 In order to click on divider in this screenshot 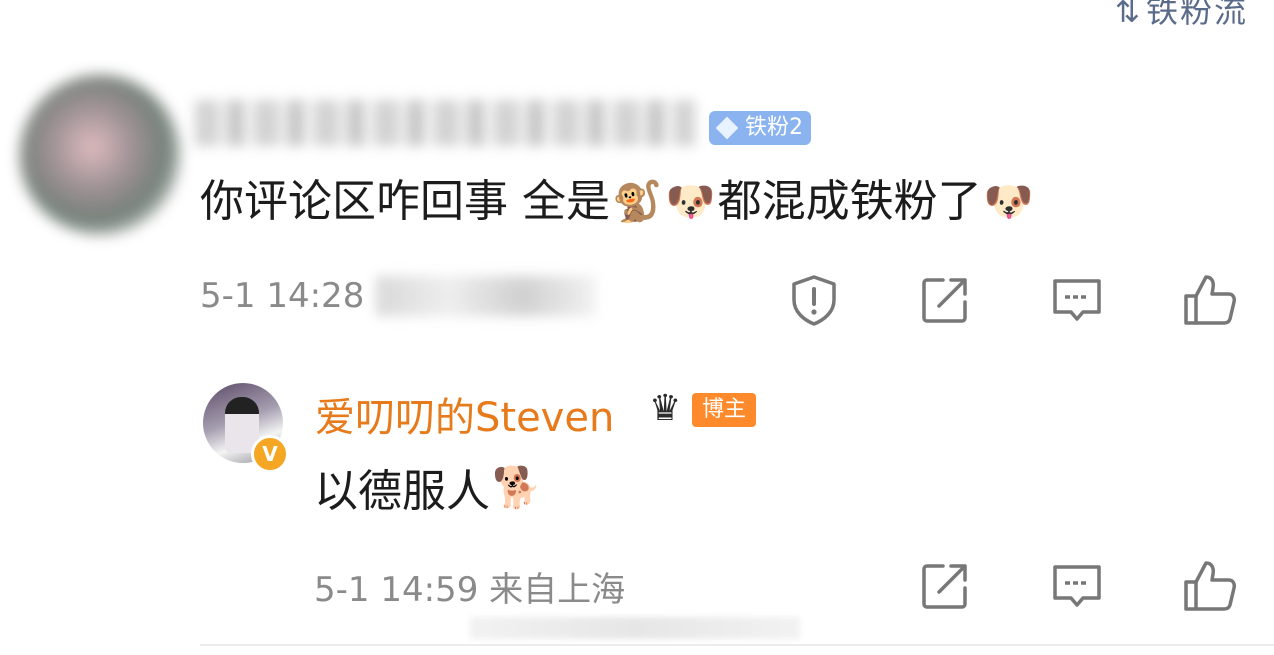, I will do `click(737, 645)`.